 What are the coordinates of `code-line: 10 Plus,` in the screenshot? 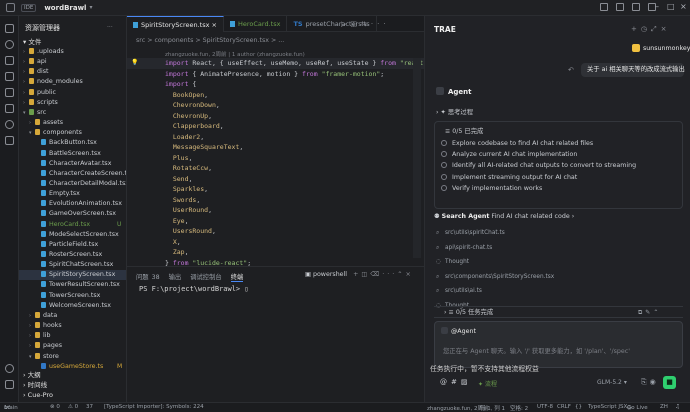 It's located at (275, 158).